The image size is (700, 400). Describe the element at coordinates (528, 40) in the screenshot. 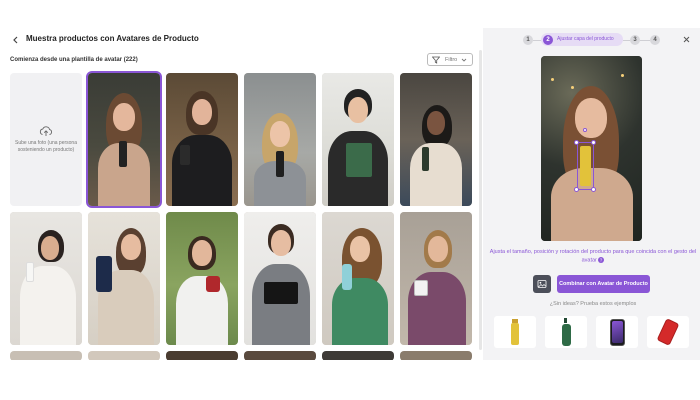

I see `step-1: 1` at that location.